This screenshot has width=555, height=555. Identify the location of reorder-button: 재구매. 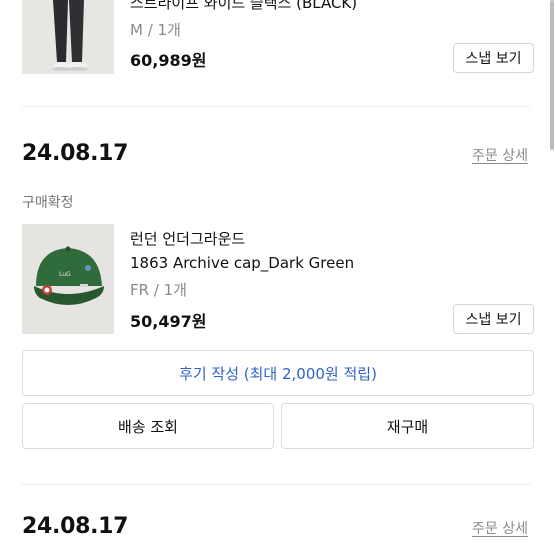
(407, 426).